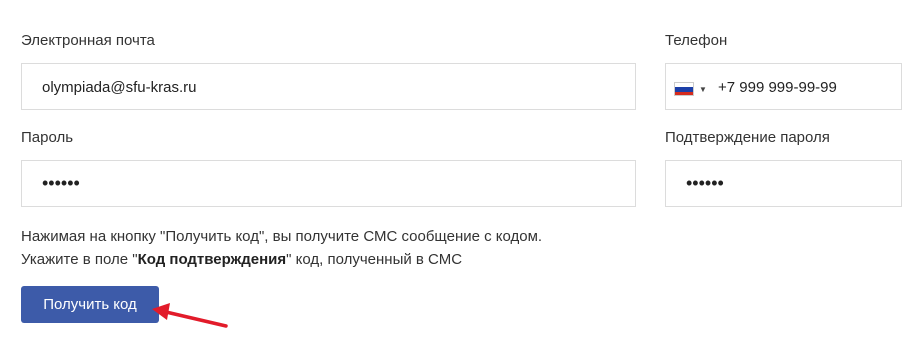  What do you see at coordinates (783, 183) in the screenshot?
I see `password-confirm-field: ••••••` at bounding box center [783, 183].